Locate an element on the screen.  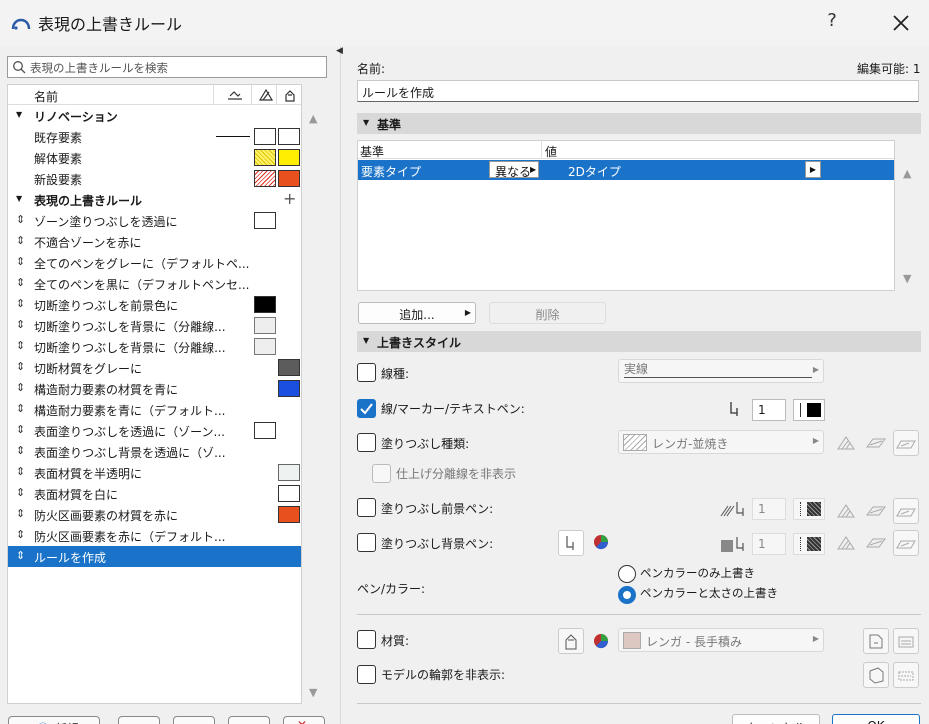
material-toggle-icon is located at coordinates (571, 641).